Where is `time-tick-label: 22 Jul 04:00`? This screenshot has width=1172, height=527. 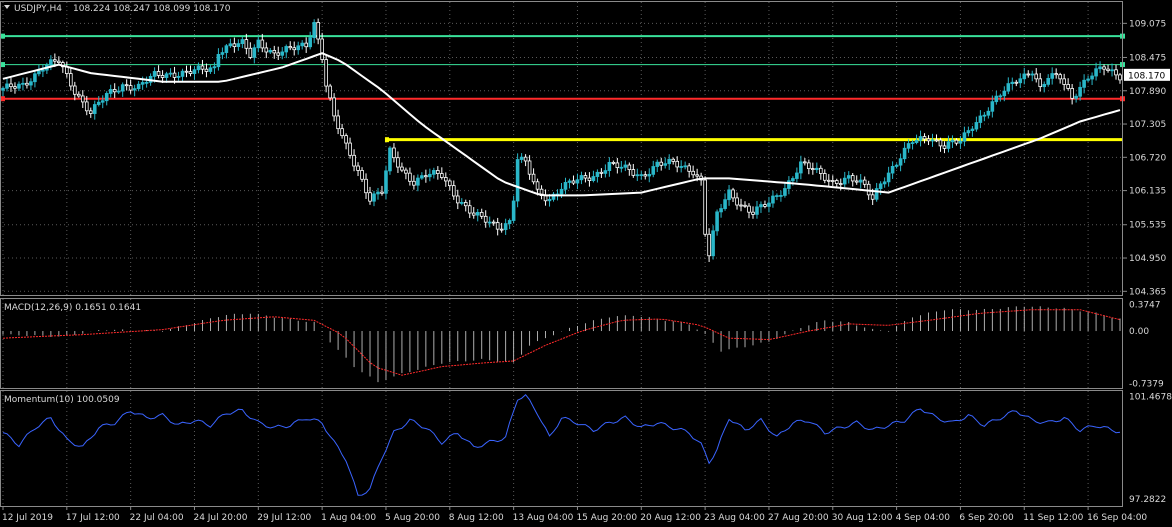 time-tick-label: 22 Jul 04:00 is located at coordinates (157, 518).